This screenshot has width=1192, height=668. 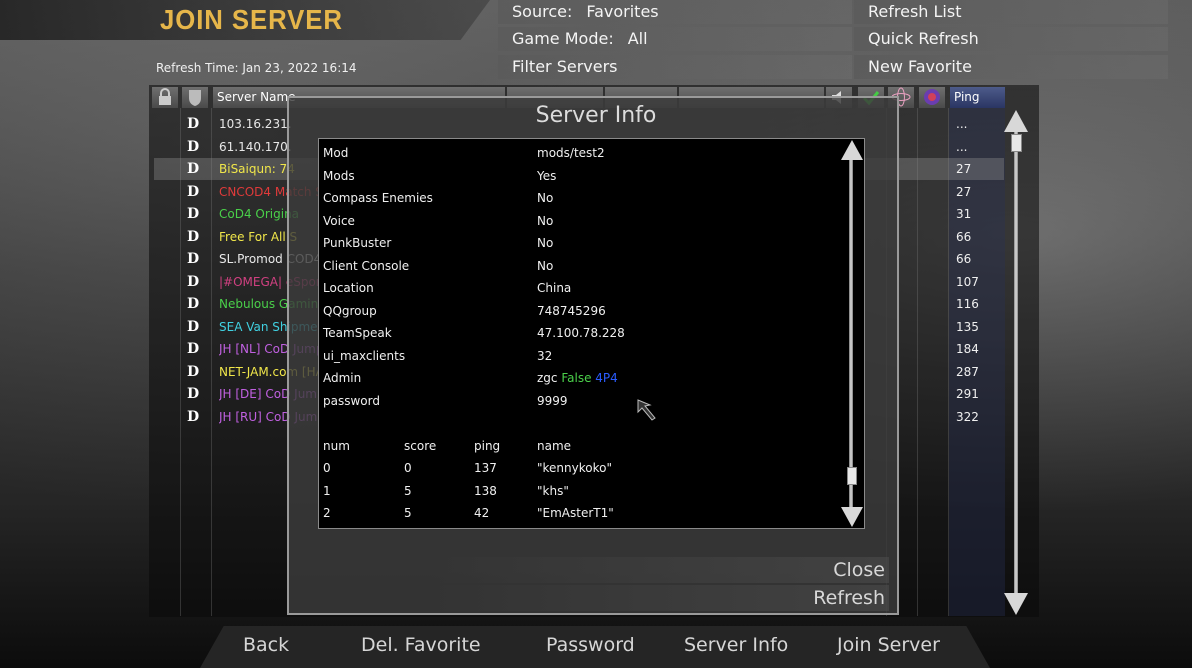 I want to click on info-key: TeamSpeak, so click(x=357, y=333).